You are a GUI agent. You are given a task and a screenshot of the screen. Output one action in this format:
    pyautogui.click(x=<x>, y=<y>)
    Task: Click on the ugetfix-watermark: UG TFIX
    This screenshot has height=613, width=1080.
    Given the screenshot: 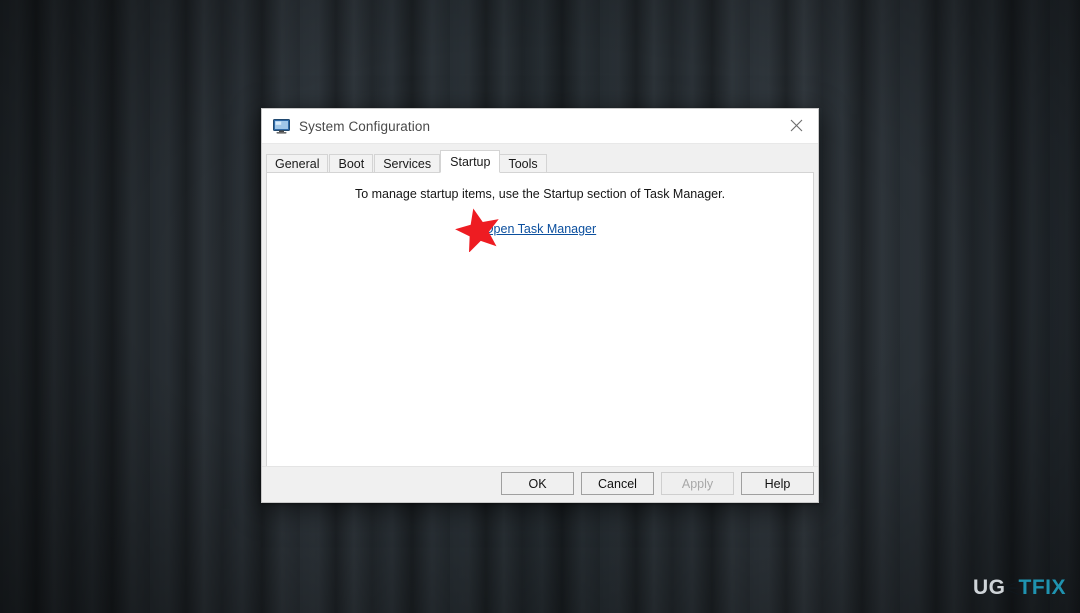 What is the action you would take?
    pyautogui.click(x=1019, y=588)
    